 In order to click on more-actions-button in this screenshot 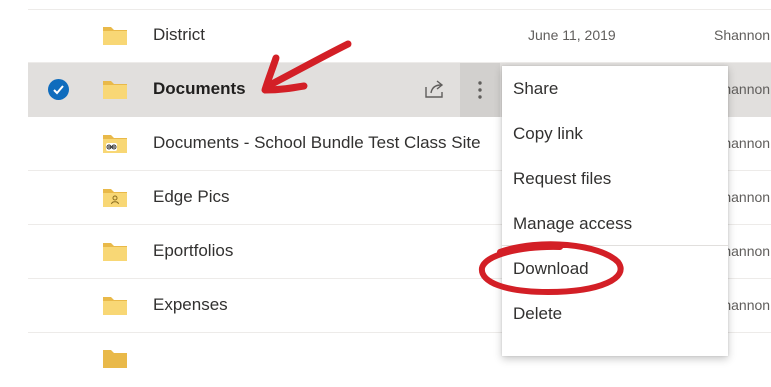, I will do `click(480, 90)`.